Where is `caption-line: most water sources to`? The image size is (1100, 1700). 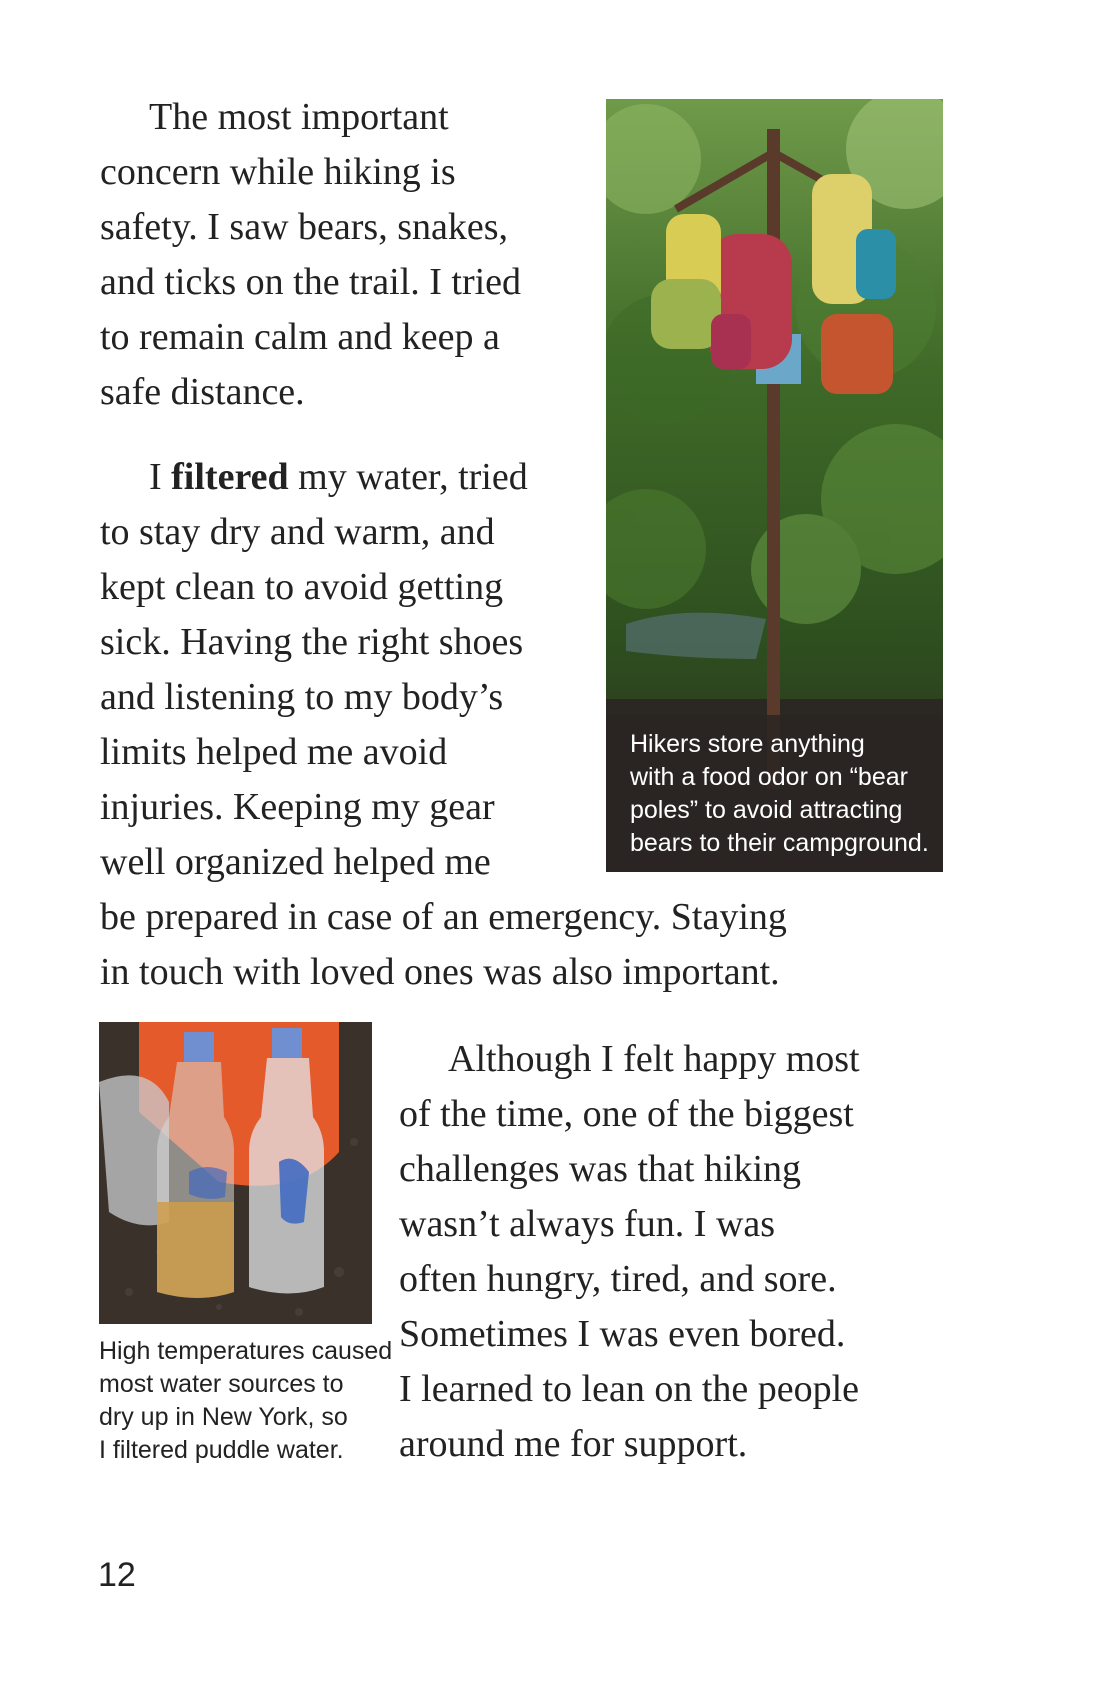
caption-line: most water sources to is located at coordinates (221, 1384).